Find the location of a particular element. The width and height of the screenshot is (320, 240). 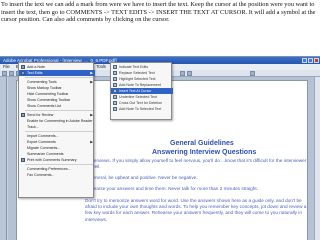

indicate-edits-icon is located at coordinates (115, 67).